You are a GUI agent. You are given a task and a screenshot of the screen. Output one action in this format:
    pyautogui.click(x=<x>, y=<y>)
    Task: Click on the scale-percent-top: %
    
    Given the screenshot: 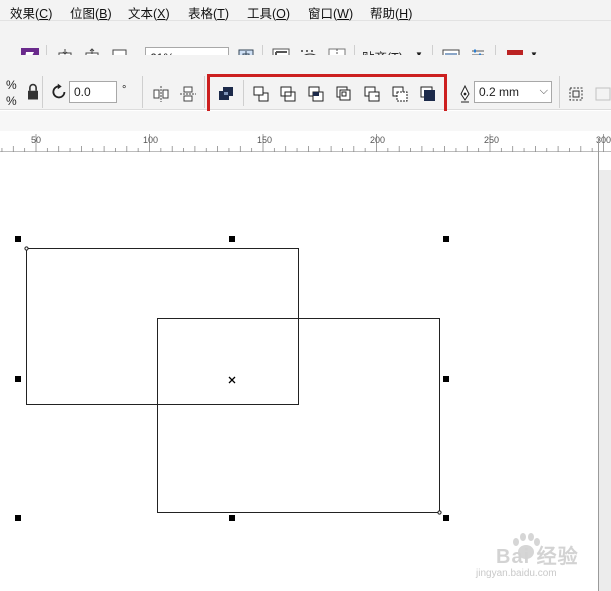 What is the action you would take?
    pyautogui.click(x=11, y=85)
    